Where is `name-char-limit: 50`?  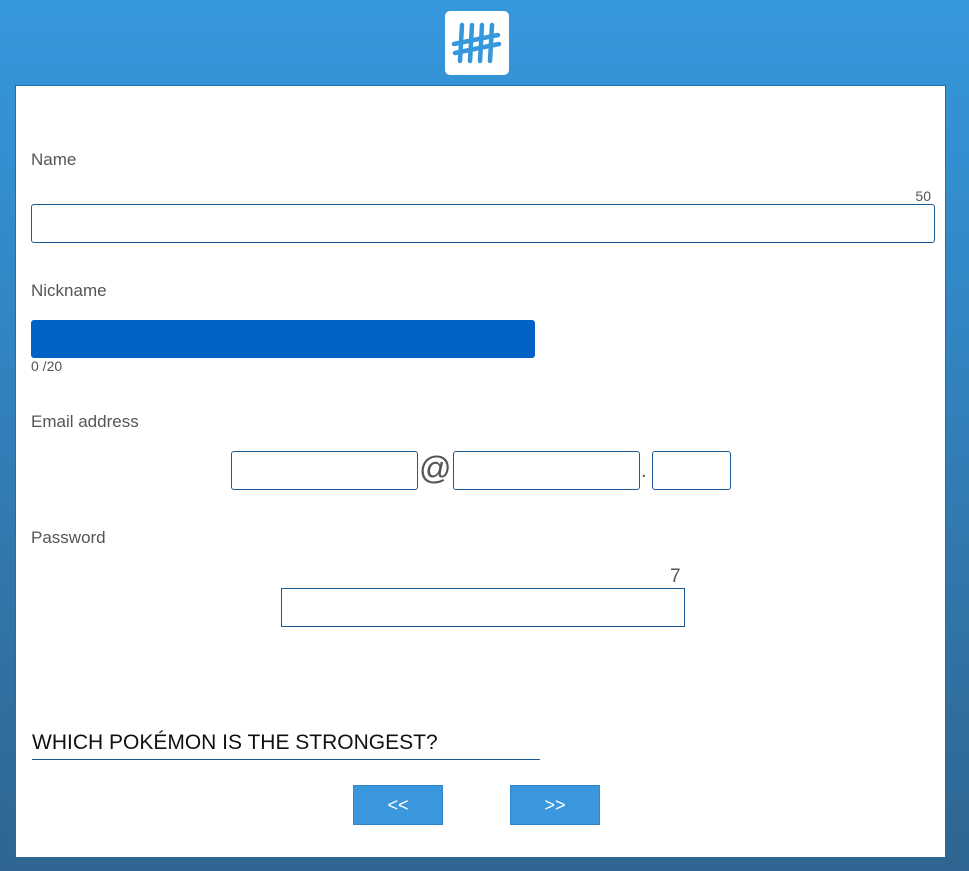 name-char-limit: 50 is located at coordinates (923, 196).